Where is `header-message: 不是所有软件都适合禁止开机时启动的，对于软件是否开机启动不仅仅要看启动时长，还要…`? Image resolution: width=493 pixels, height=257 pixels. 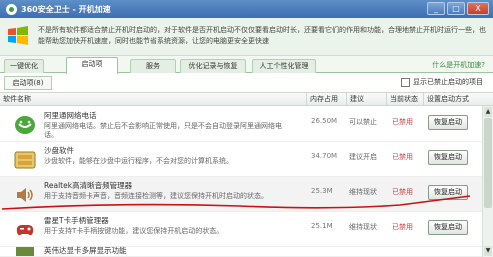
header-message: 不是所有软件都适合禁止开机时启动的，对于软件是否开机启动不仅仅要看启动时长，还要… is located at coordinates (262, 35).